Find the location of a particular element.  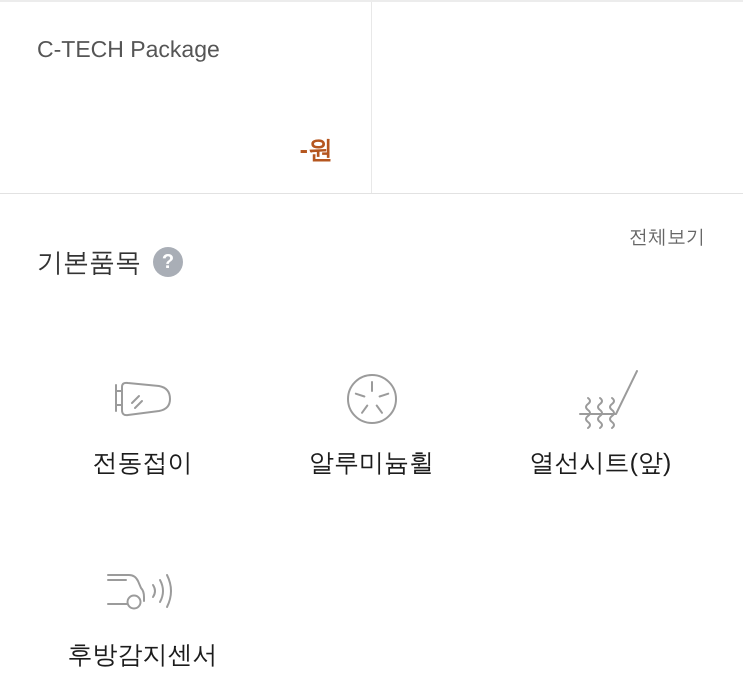

heated-seat-icon is located at coordinates (609, 399).